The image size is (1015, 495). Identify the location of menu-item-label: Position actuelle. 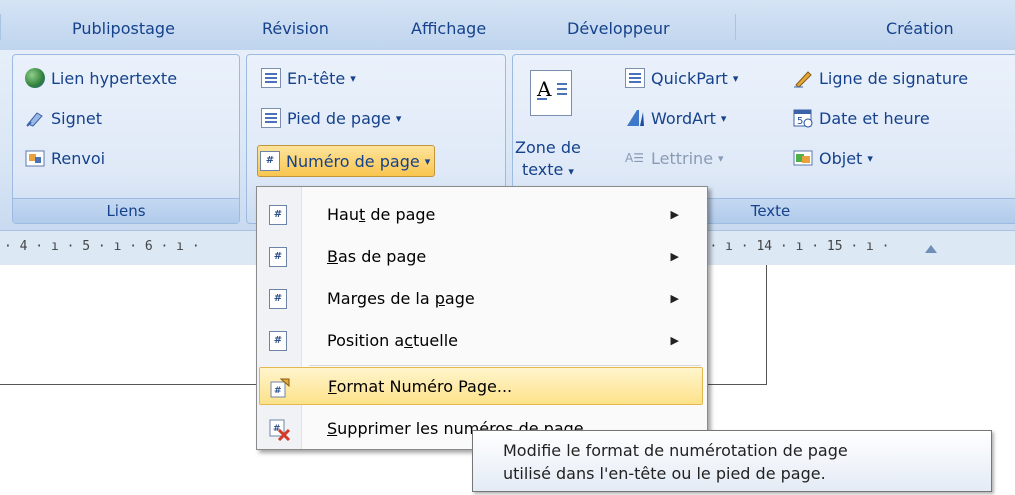
(392, 340).